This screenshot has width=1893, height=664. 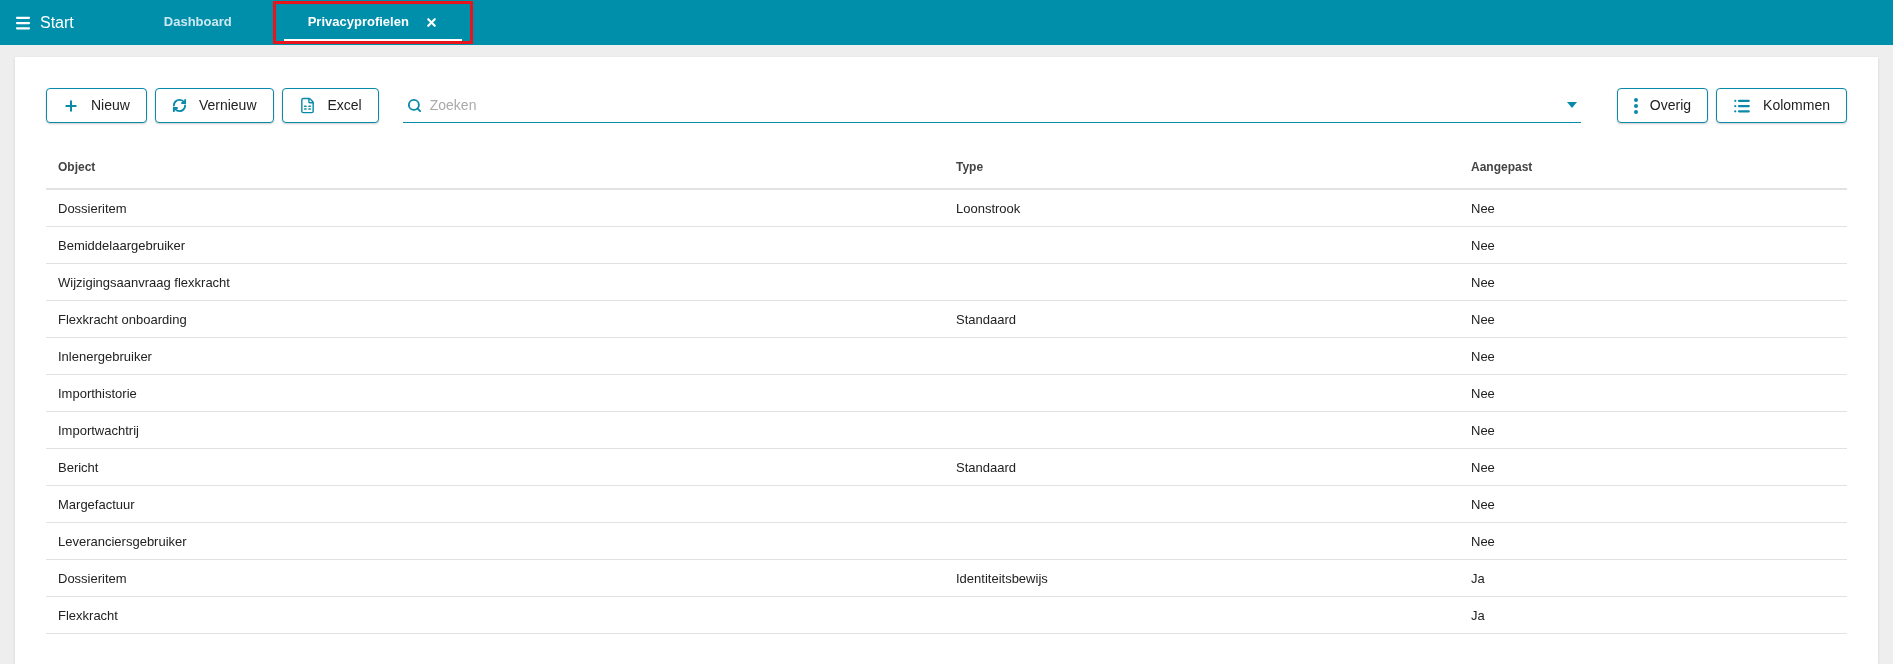 What do you see at coordinates (1662, 105) in the screenshot?
I see `toolbar-button: Overig` at bounding box center [1662, 105].